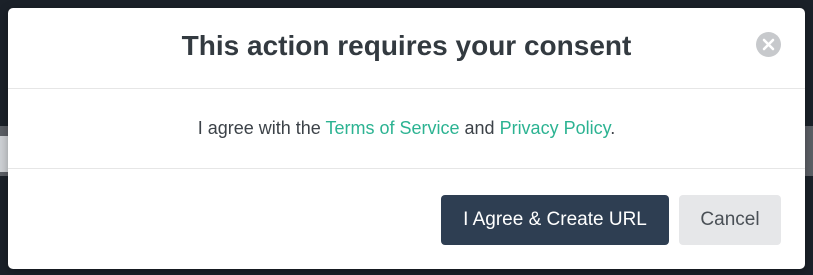 The width and height of the screenshot is (813, 275). What do you see at coordinates (261, 128) in the screenshot?
I see `consent-prefix: I agree with the` at bounding box center [261, 128].